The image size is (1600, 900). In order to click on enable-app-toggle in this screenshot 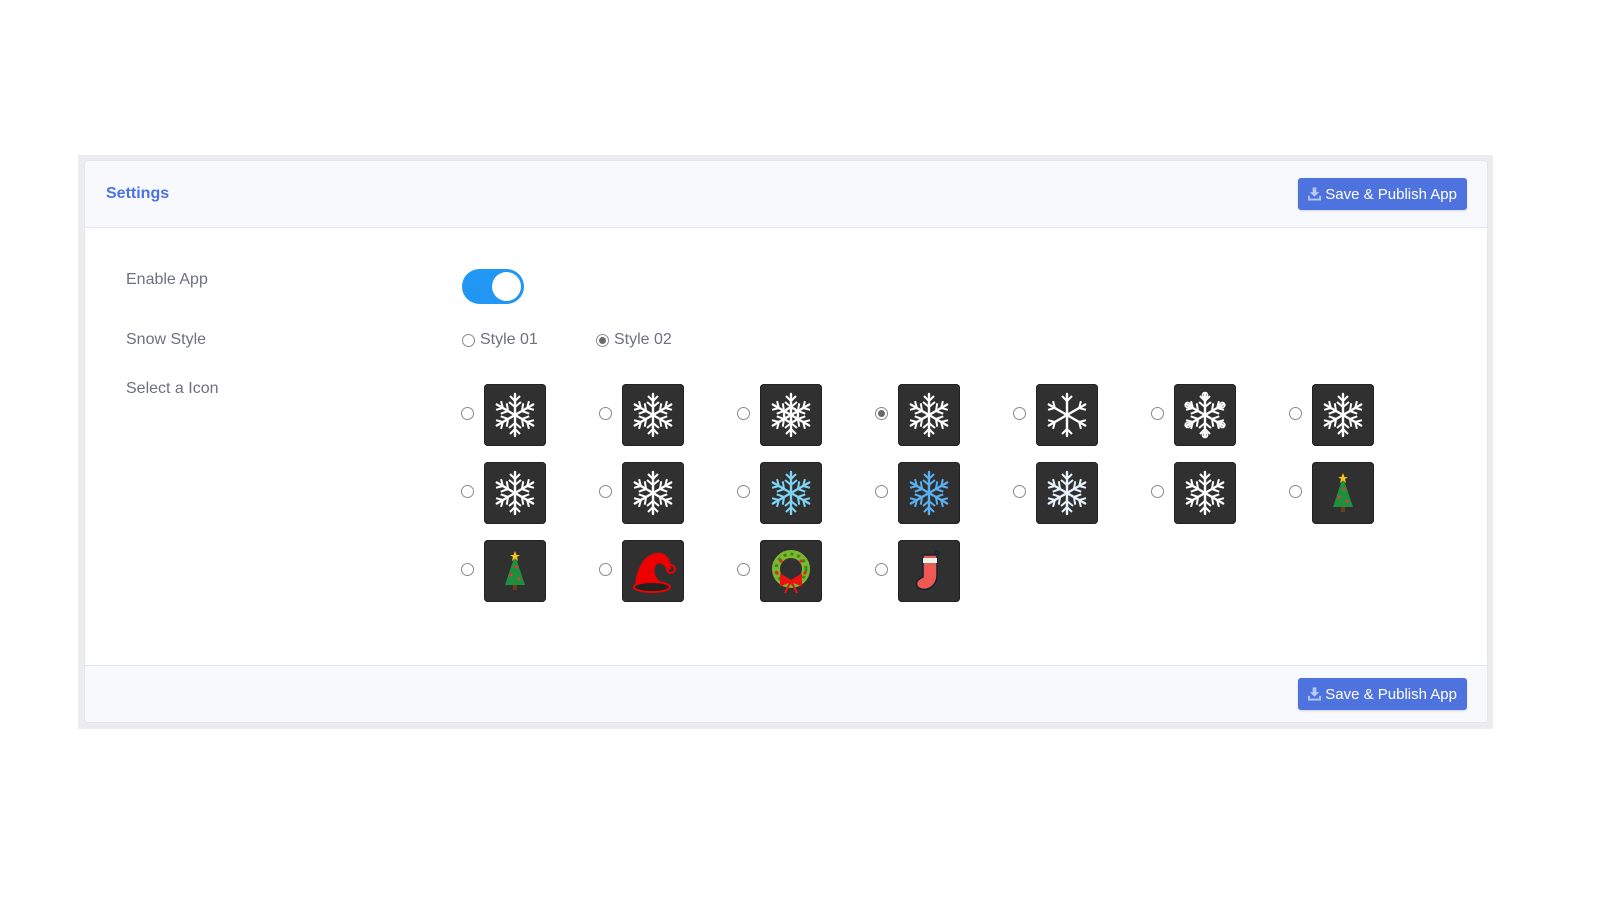, I will do `click(493, 286)`.